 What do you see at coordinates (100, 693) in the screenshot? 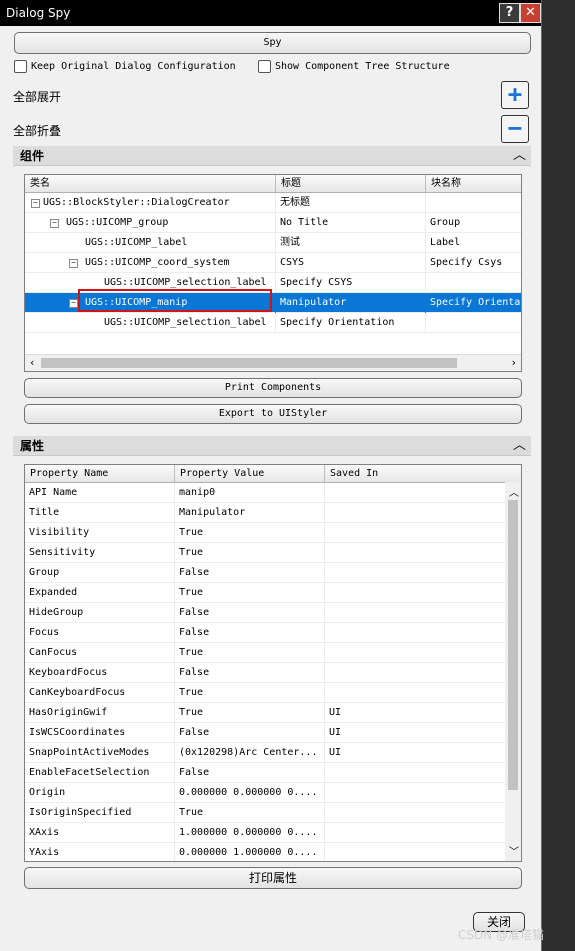
I see `property-name-cell: CanKeyboardFocus` at bounding box center [100, 693].